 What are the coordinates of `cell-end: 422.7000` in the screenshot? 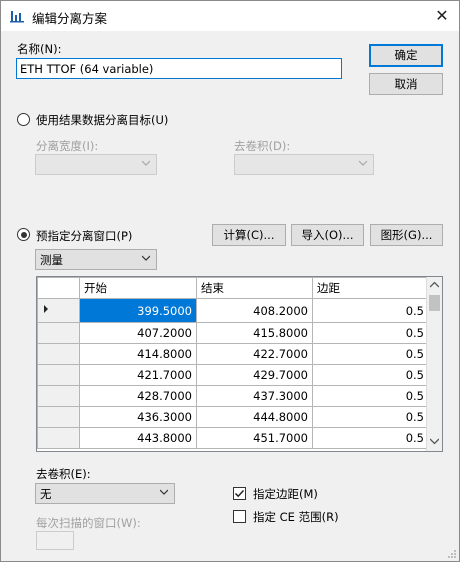 It's located at (254, 354).